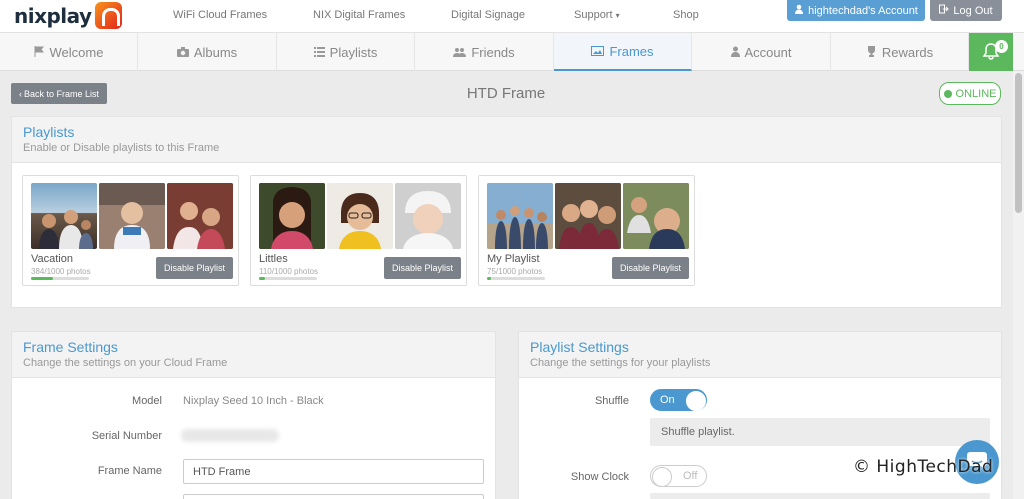 Image resolution: width=1024 pixels, height=499 pixels. I want to click on serial-number-label: Serial Number, so click(126, 436).